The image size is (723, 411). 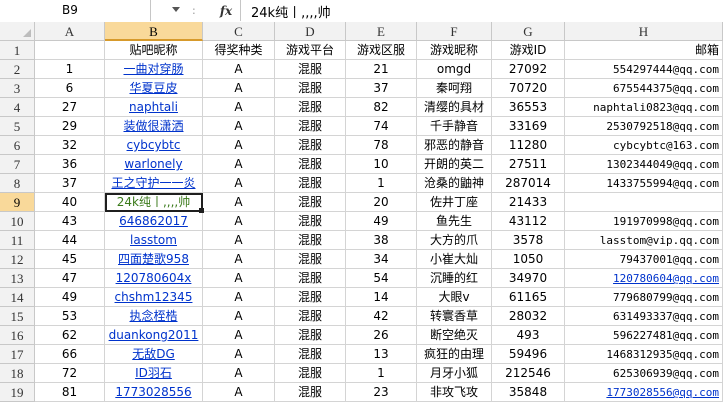 What do you see at coordinates (154, 316) in the screenshot?
I see `cell-b15: 执念桎梏` at bounding box center [154, 316].